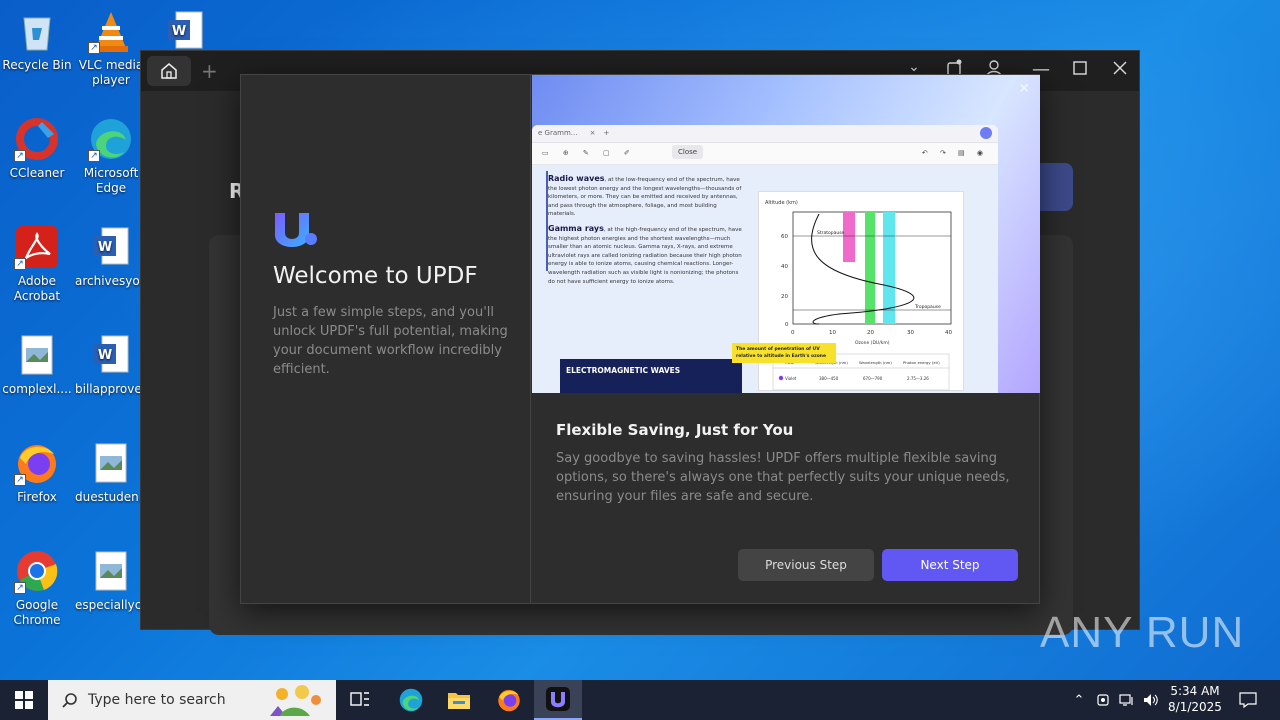 This screenshot has height=720, width=1280. What do you see at coordinates (872, 343) in the screenshot?
I see `svg-text: Ozone (DU/km)` at bounding box center [872, 343].